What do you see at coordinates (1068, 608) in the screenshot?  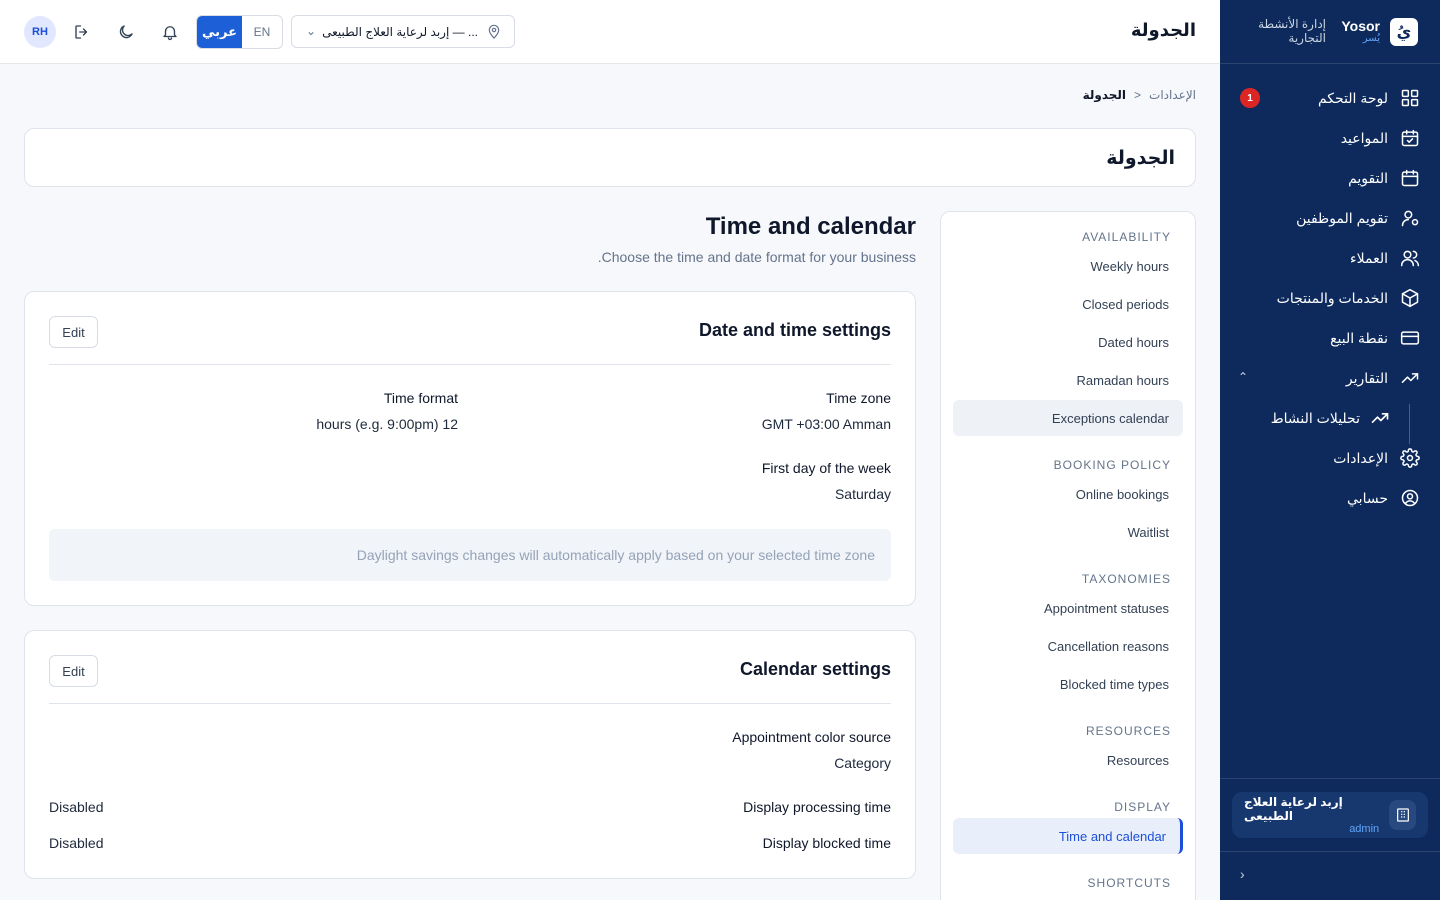 I see `settings-nav-item: Appointment statuses` at bounding box center [1068, 608].